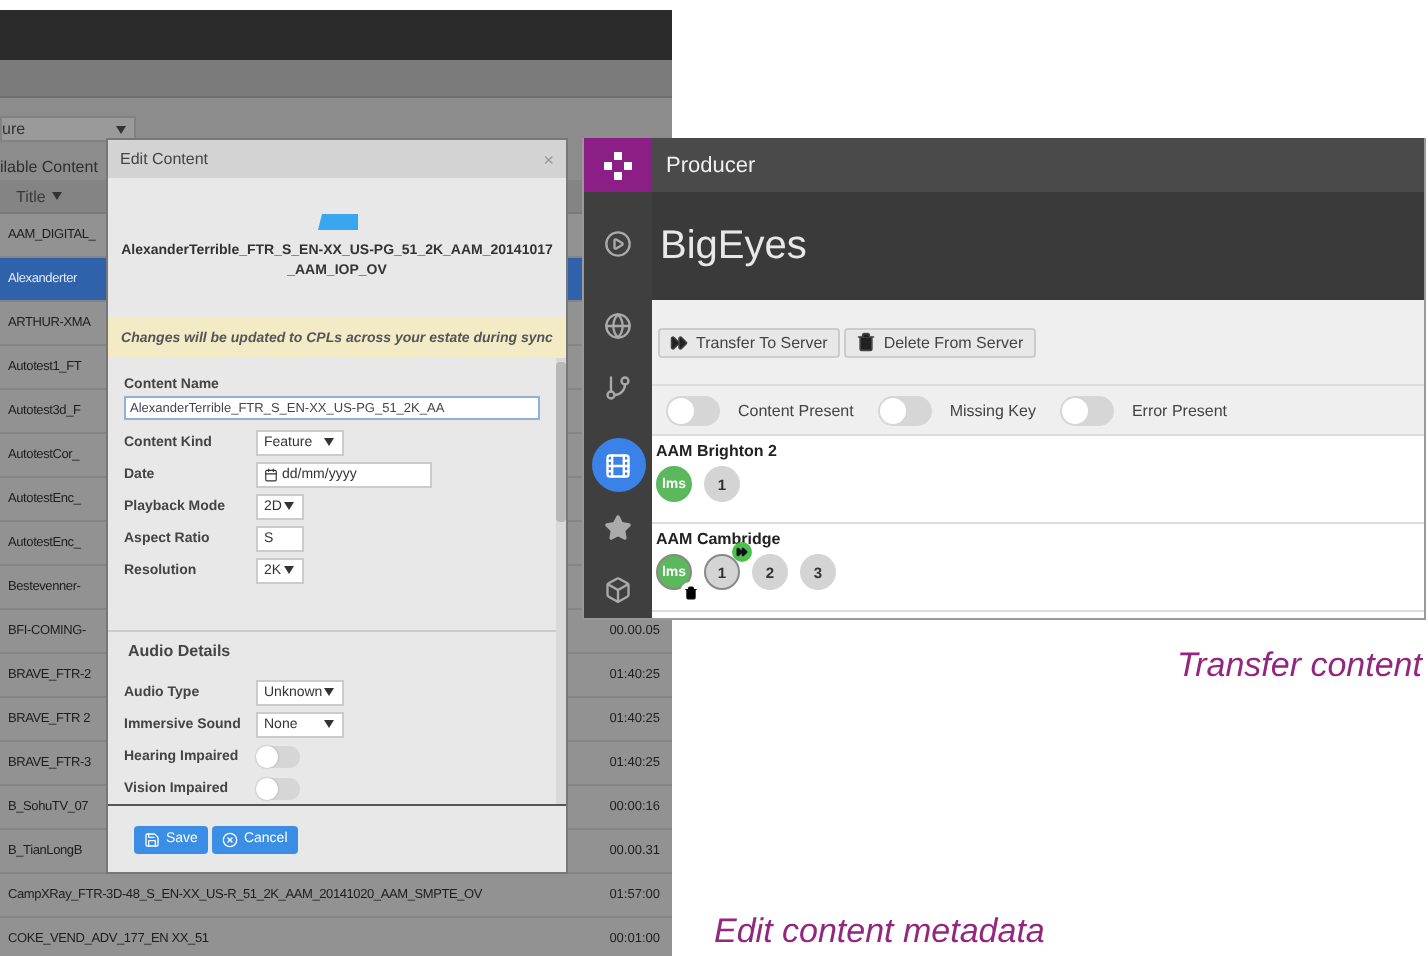 The height and width of the screenshot is (956, 1428). What do you see at coordinates (992, 410) in the screenshot?
I see `toggle-label: Missing Key` at bounding box center [992, 410].